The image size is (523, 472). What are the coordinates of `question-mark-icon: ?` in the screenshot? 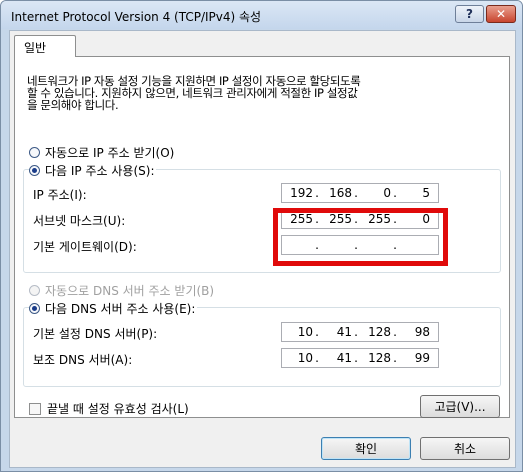 It's located at (469, 14).